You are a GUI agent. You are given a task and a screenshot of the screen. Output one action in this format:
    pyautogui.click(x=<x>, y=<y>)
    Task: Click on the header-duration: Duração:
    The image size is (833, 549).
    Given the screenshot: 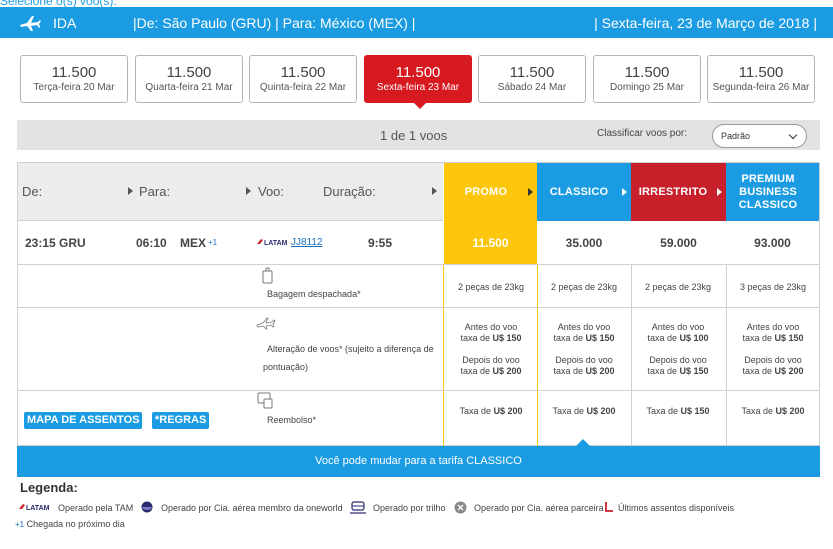 What is the action you would take?
    pyautogui.click(x=349, y=191)
    